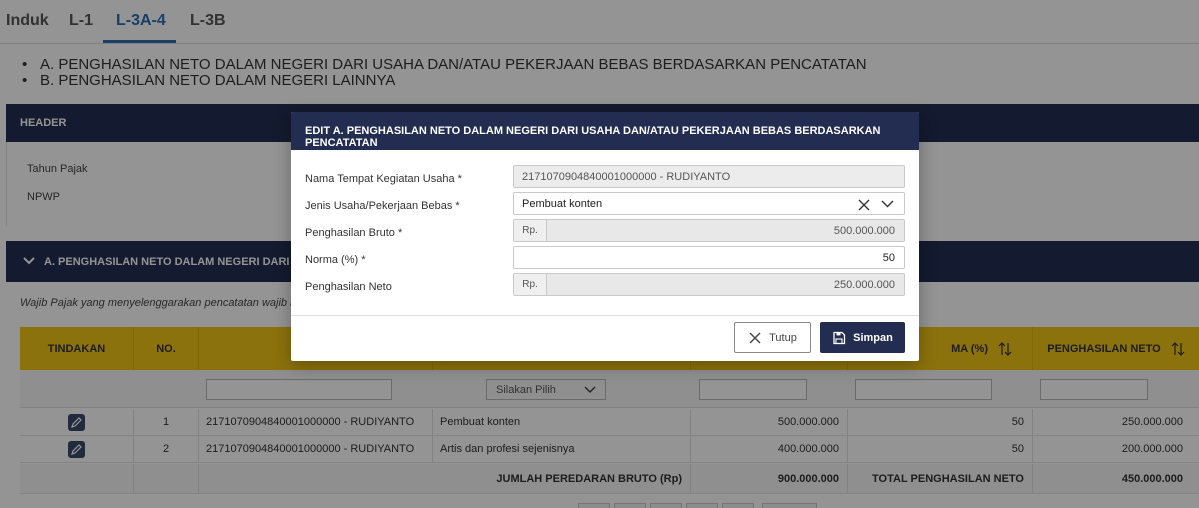 The height and width of the screenshot is (508, 1199). Describe the element at coordinates (382, 206) in the screenshot. I see `jenis-usaha-label: Jenis Usaha/Pekerjaan Bebas *` at that location.